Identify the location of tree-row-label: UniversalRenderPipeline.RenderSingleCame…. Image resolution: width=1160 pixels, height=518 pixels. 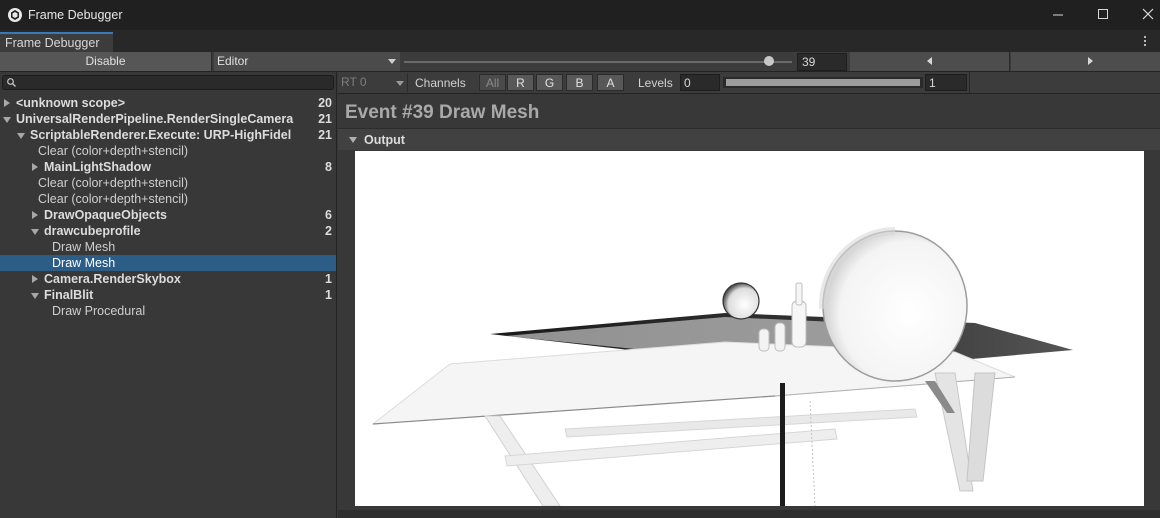
(155, 119).